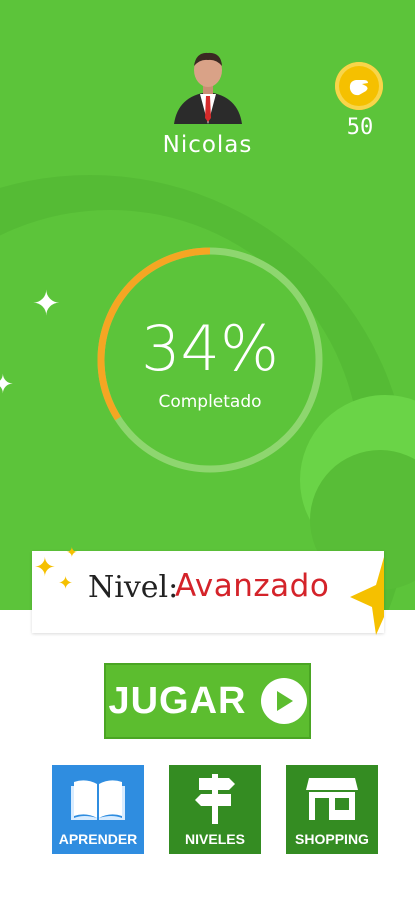 Image resolution: width=415 pixels, height=900 pixels. I want to click on play-button-label: JUGAR, so click(177, 700).